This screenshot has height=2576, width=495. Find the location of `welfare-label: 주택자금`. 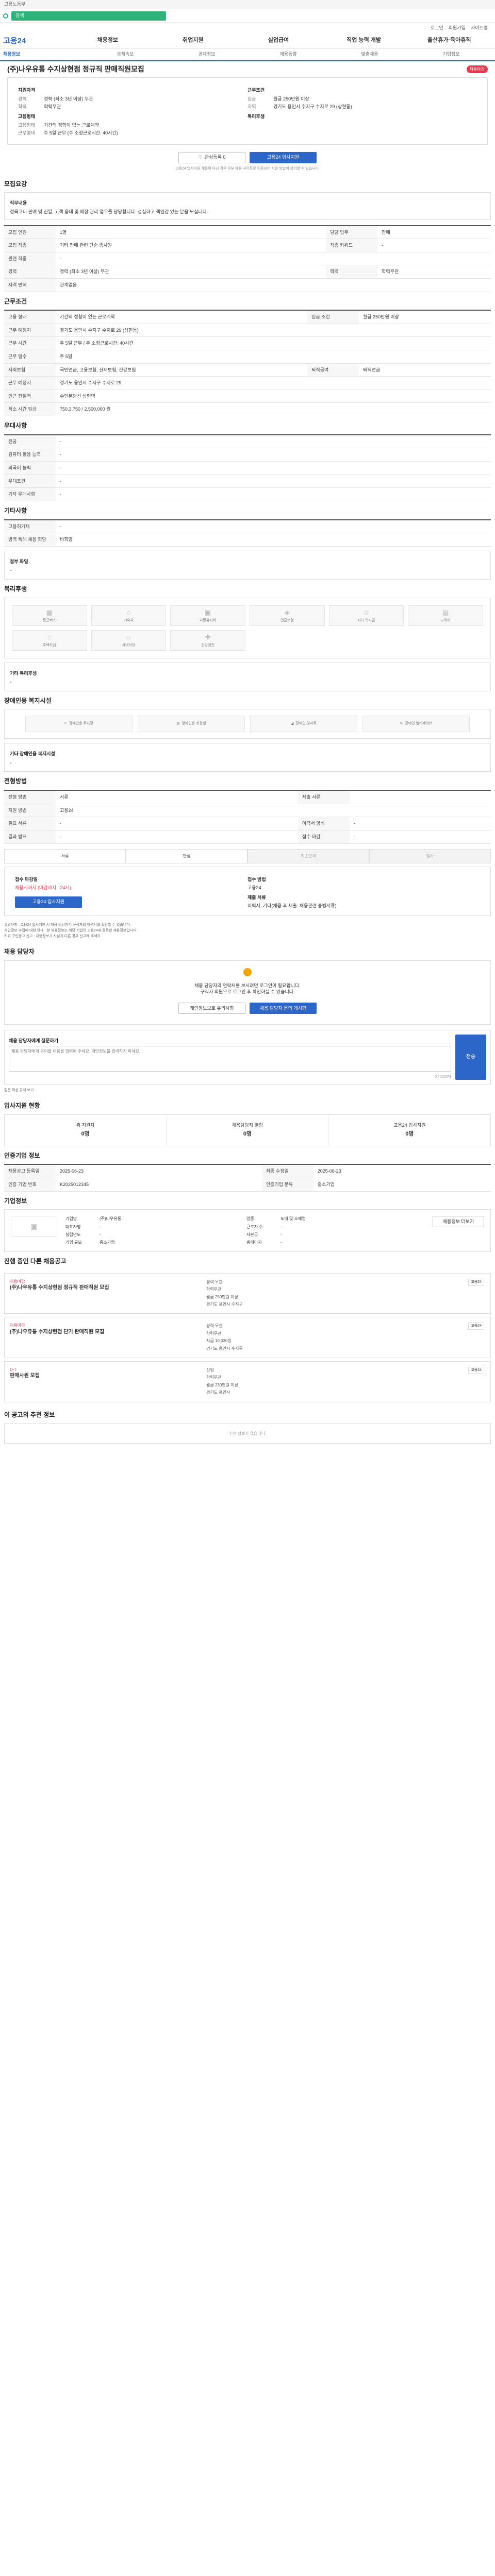

welfare-label: 주택자금 is located at coordinates (49, 645).